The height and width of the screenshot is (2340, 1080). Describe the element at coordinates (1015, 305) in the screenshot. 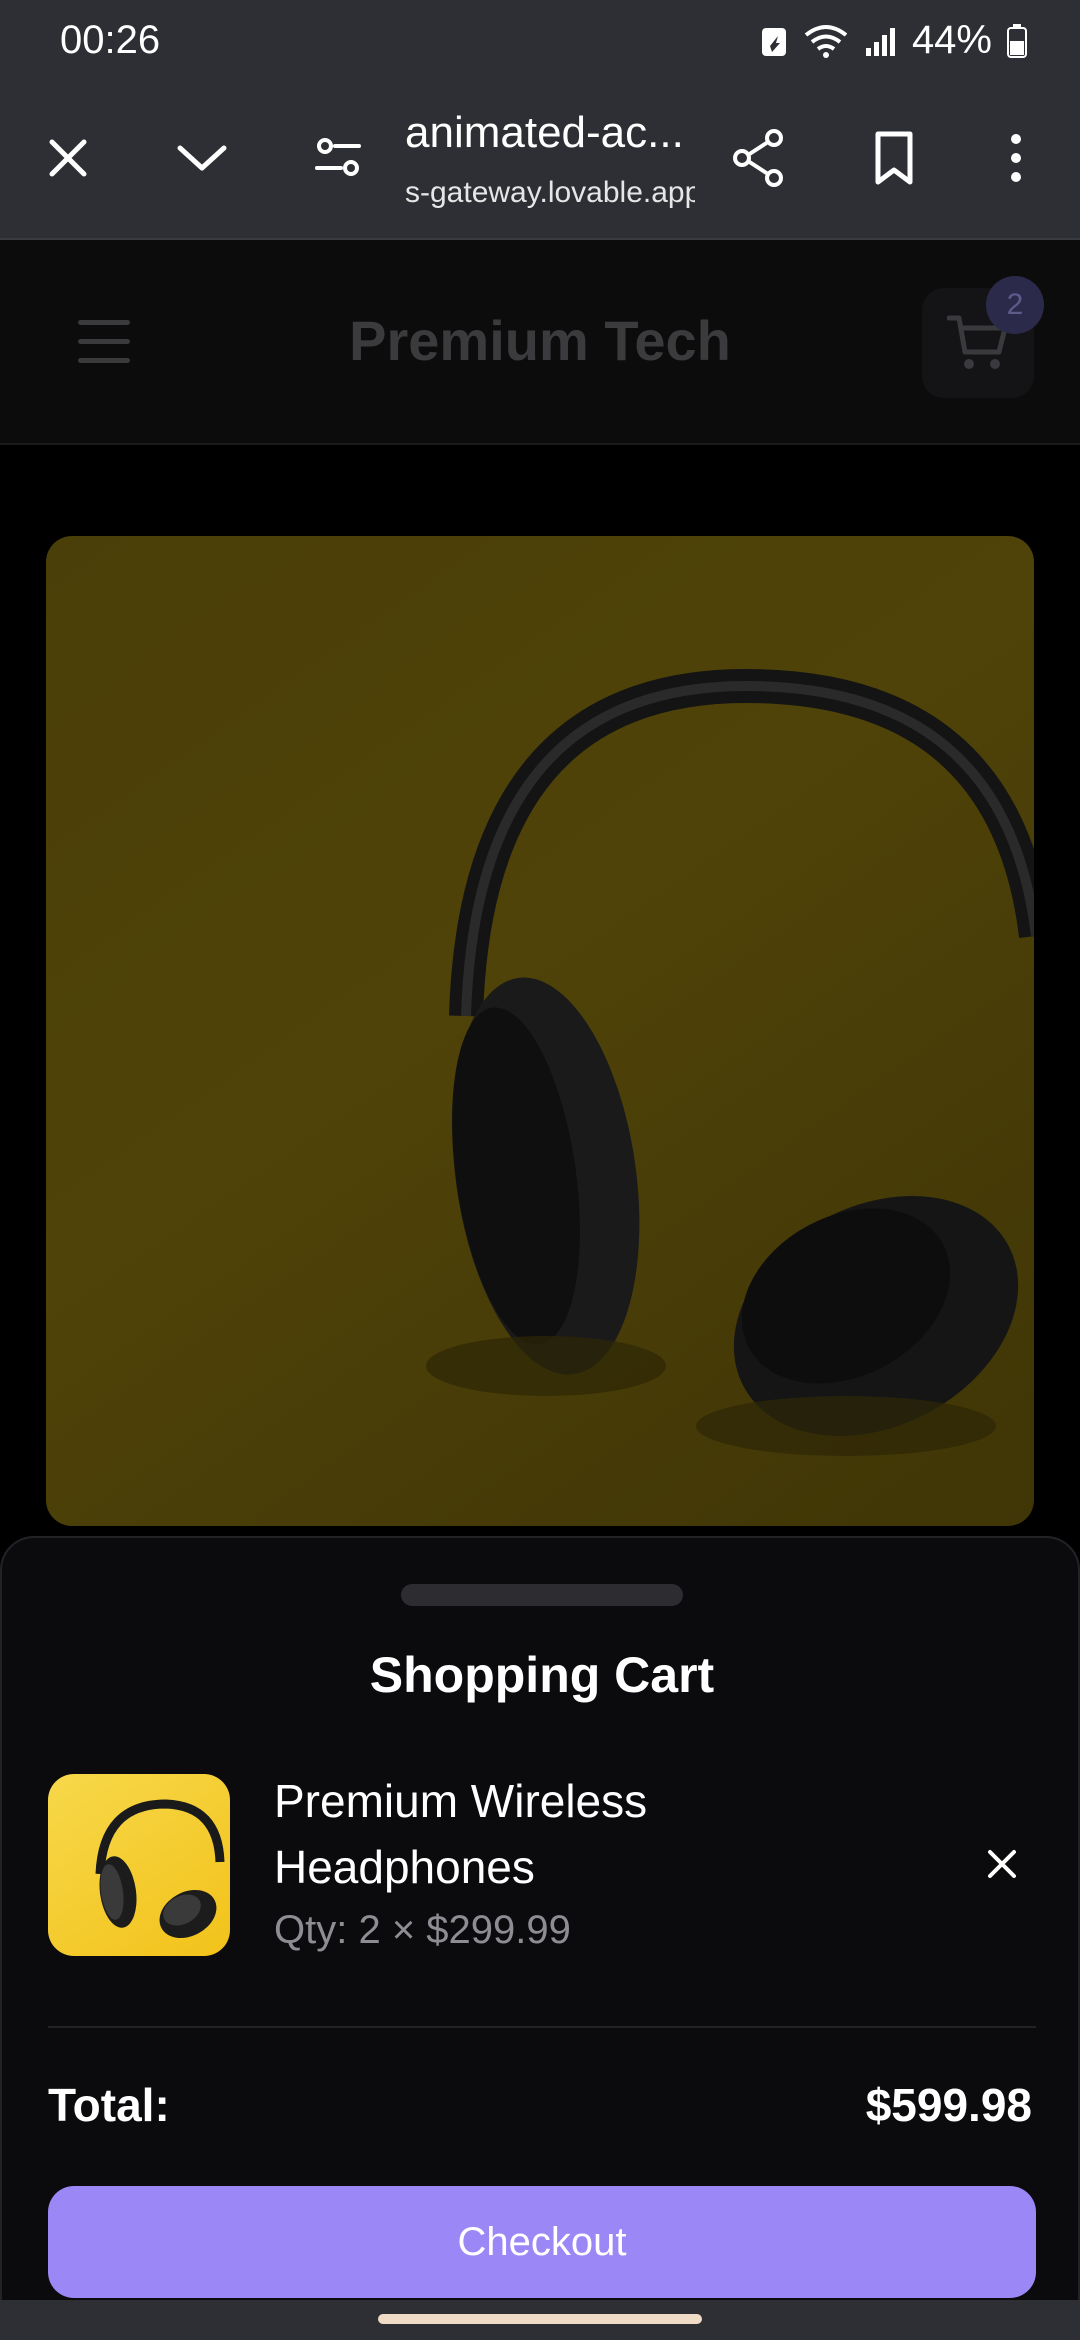

I see `cart-count-badge: 2` at that location.